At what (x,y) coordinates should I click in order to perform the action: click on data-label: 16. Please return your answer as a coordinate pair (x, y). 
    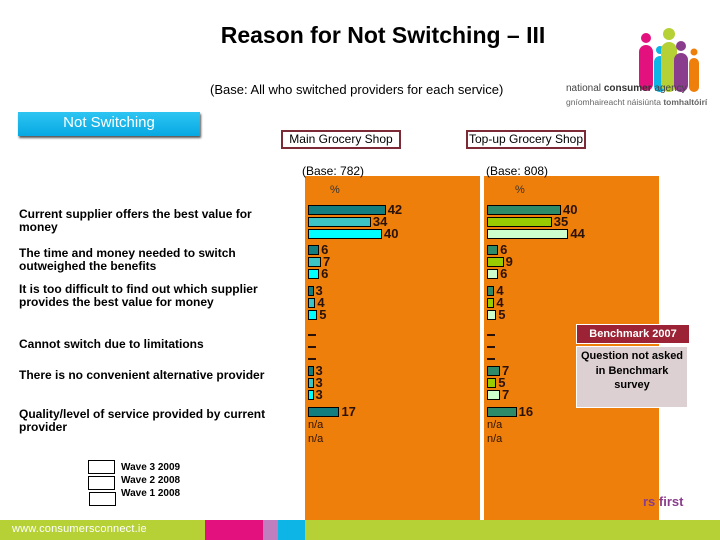
    Looking at the image, I should click on (526, 411).